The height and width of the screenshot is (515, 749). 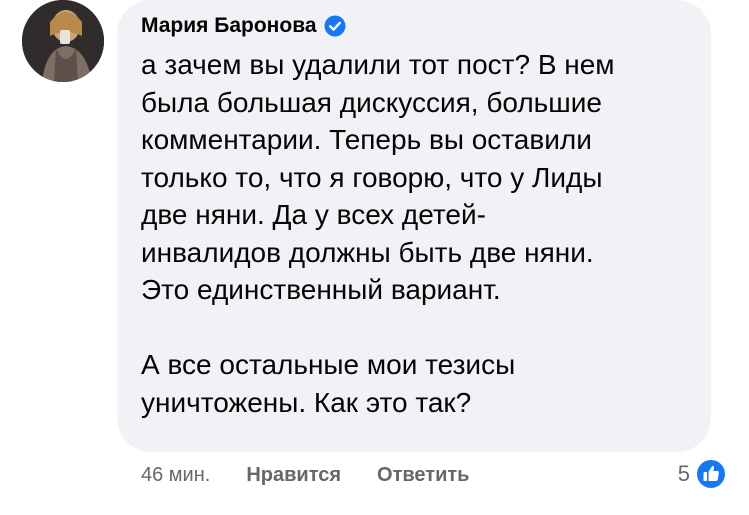 I want to click on author-name: Мария Баронова, so click(x=229, y=26).